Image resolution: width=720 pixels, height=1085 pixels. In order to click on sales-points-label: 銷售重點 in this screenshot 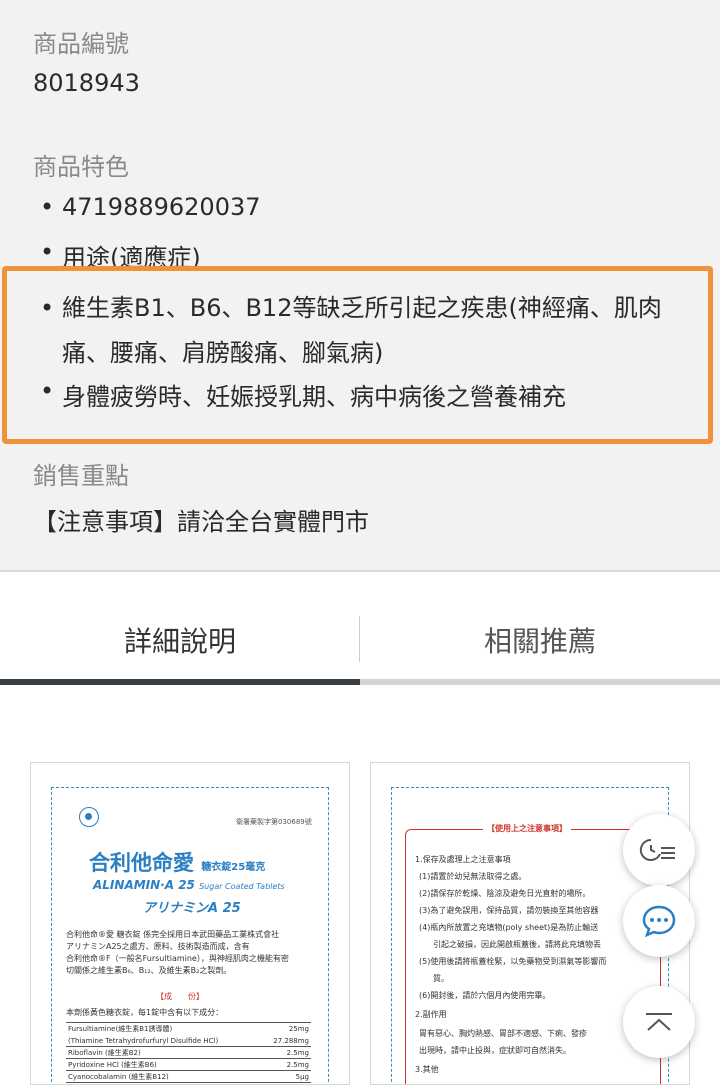, I will do `click(81, 476)`.